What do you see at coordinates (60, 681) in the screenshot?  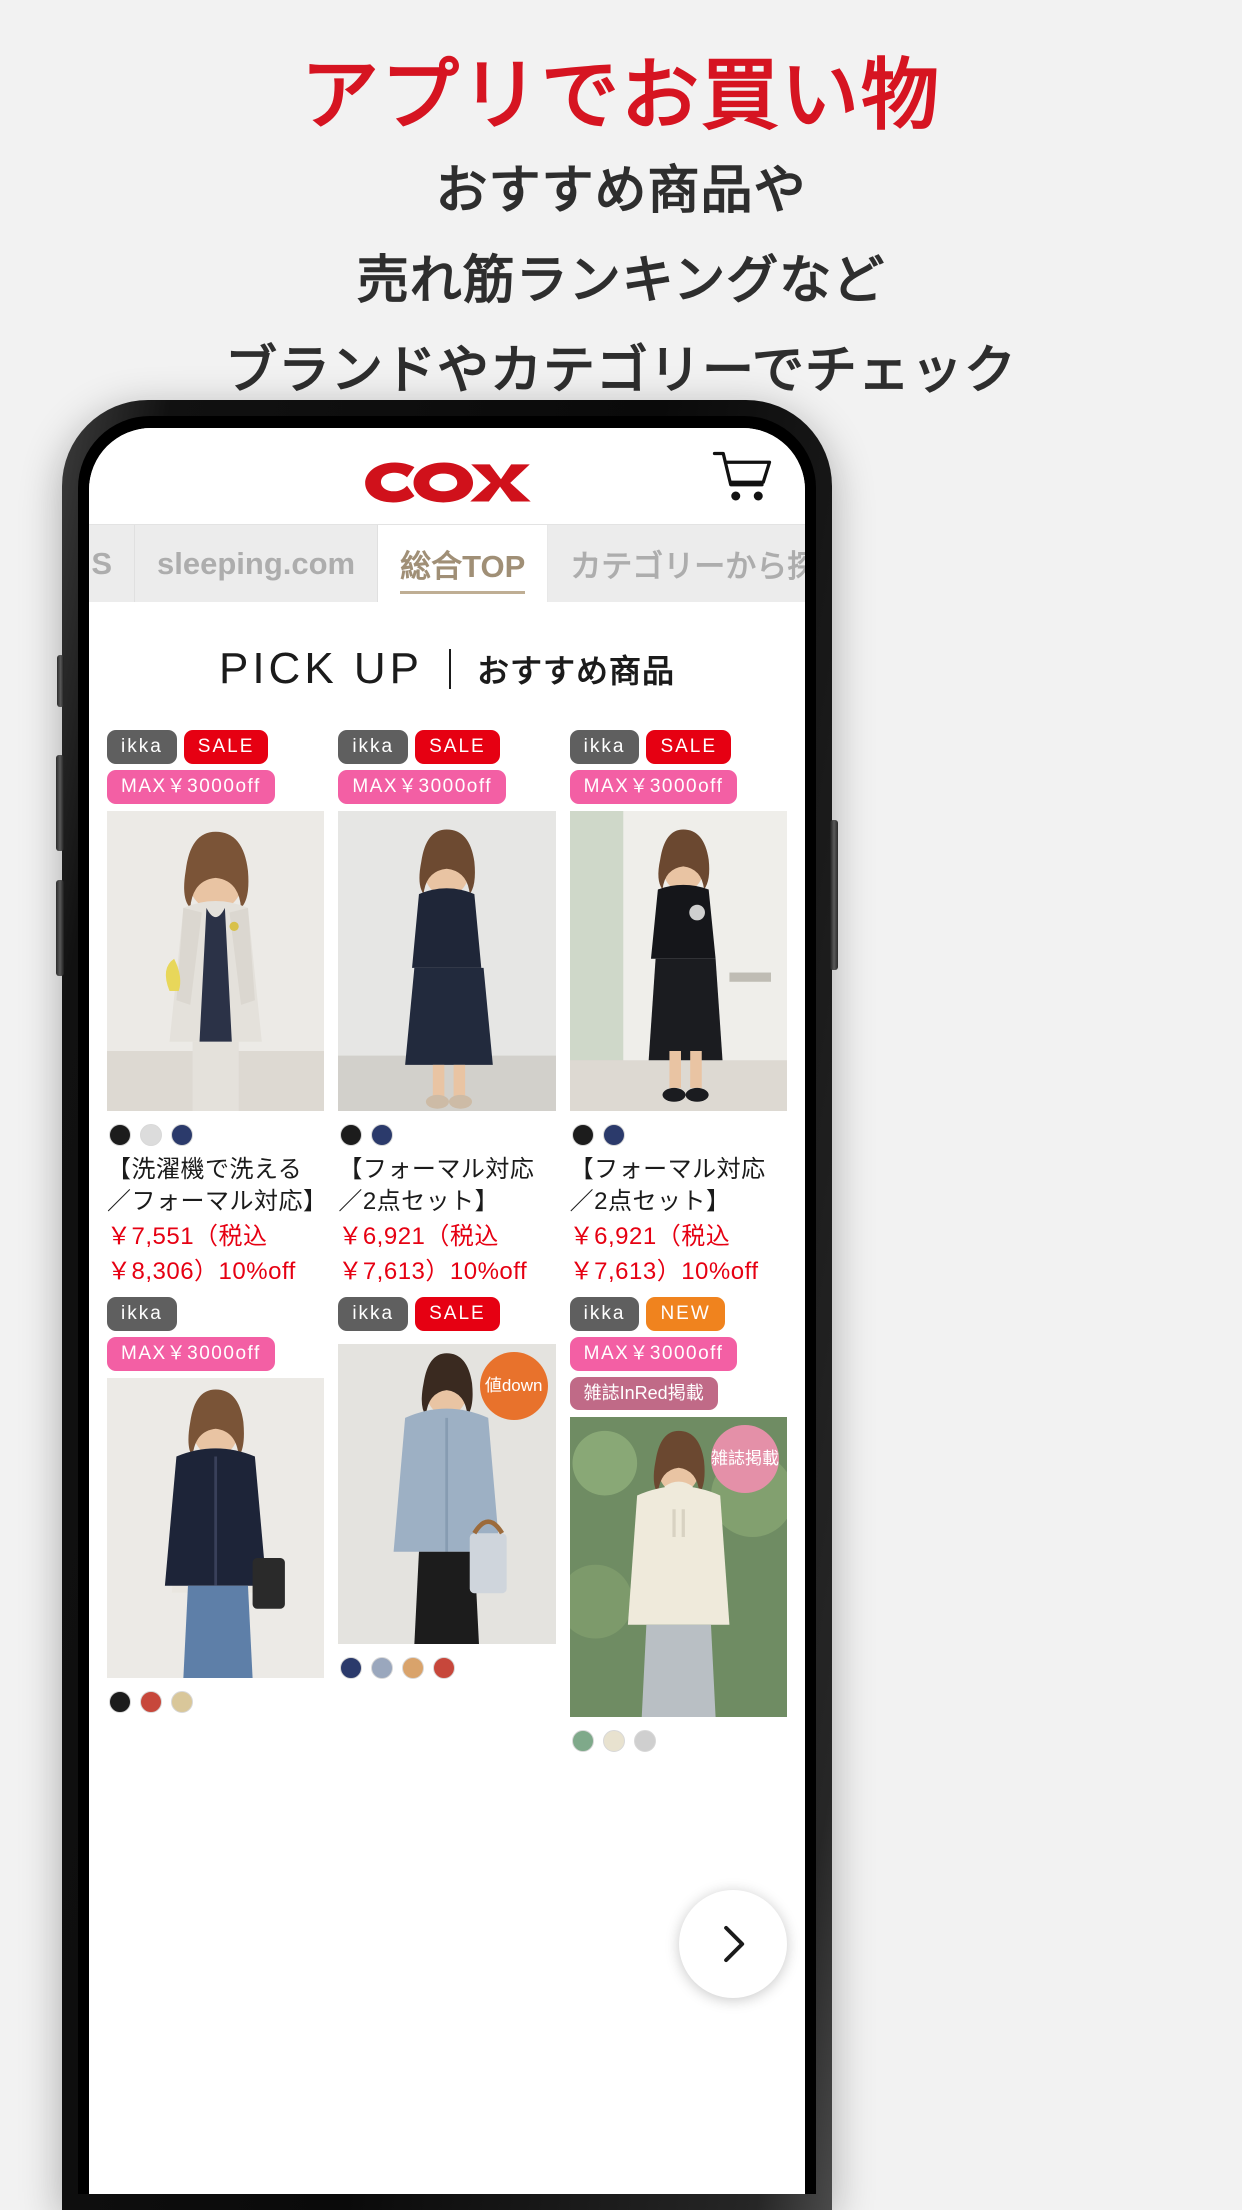 I see `silent-switch-icon` at bounding box center [60, 681].